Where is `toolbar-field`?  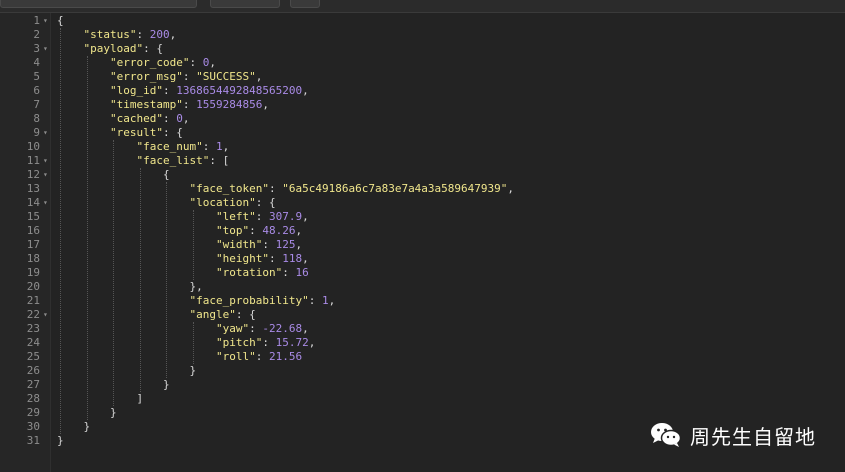
toolbar-field is located at coordinates (98, 4).